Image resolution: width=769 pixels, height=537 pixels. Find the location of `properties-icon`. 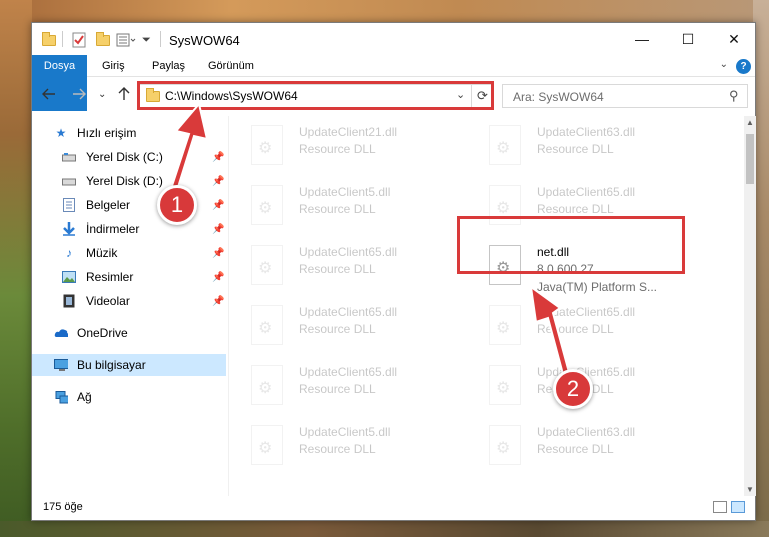

properties-icon is located at coordinates (79, 40).